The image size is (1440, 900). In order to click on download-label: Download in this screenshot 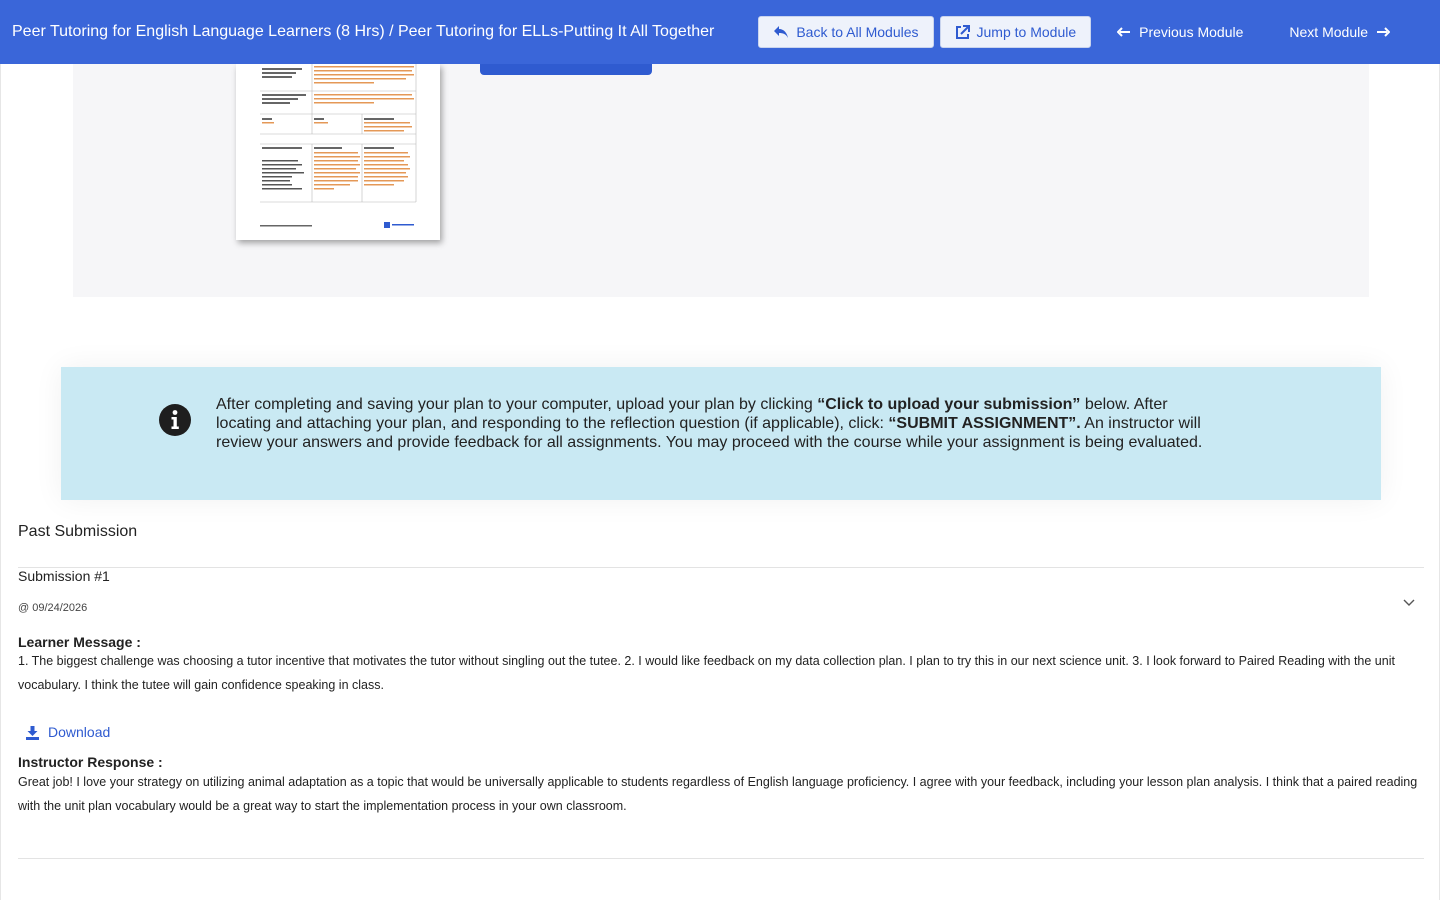, I will do `click(79, 732)`.